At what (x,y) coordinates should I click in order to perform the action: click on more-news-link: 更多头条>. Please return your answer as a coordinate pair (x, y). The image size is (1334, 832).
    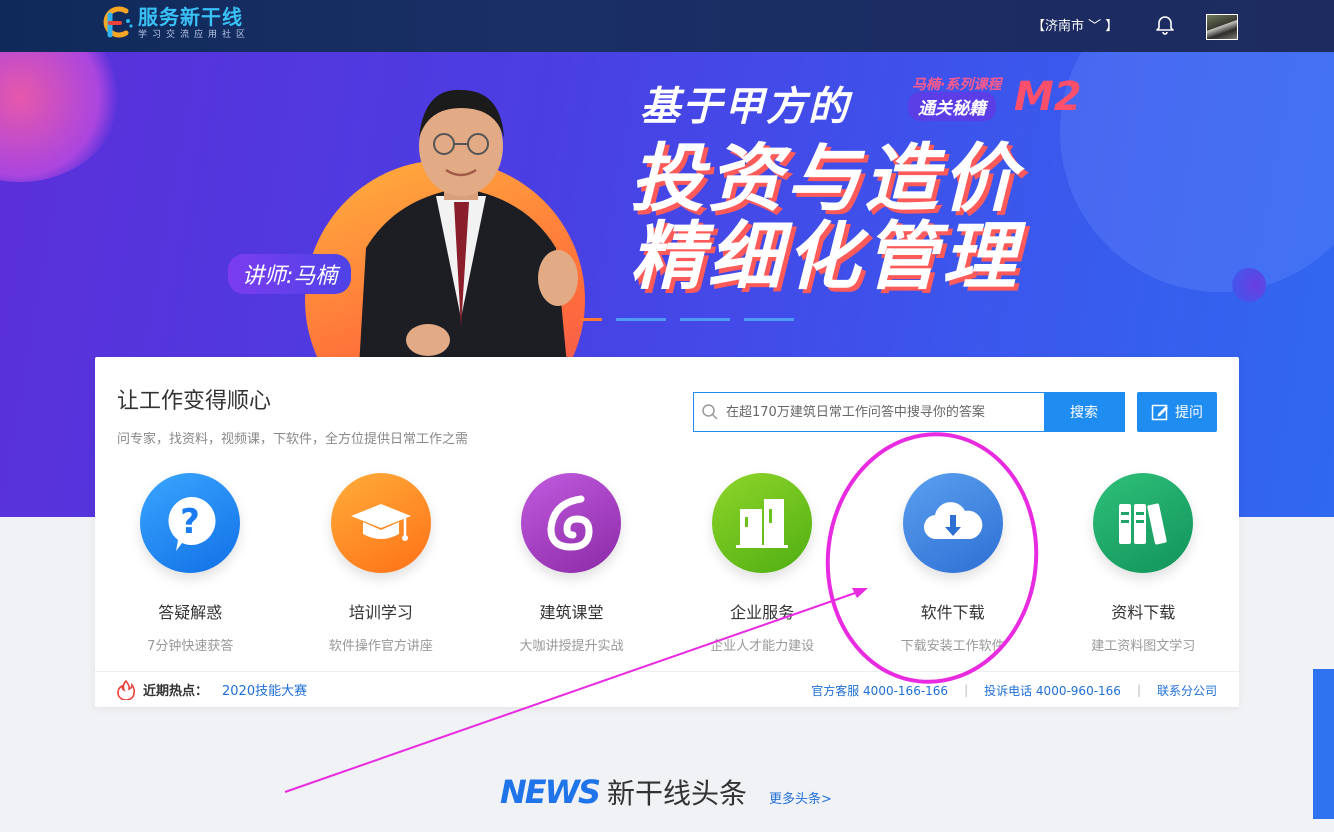
    Looking at the image, I should click on (800, 797).